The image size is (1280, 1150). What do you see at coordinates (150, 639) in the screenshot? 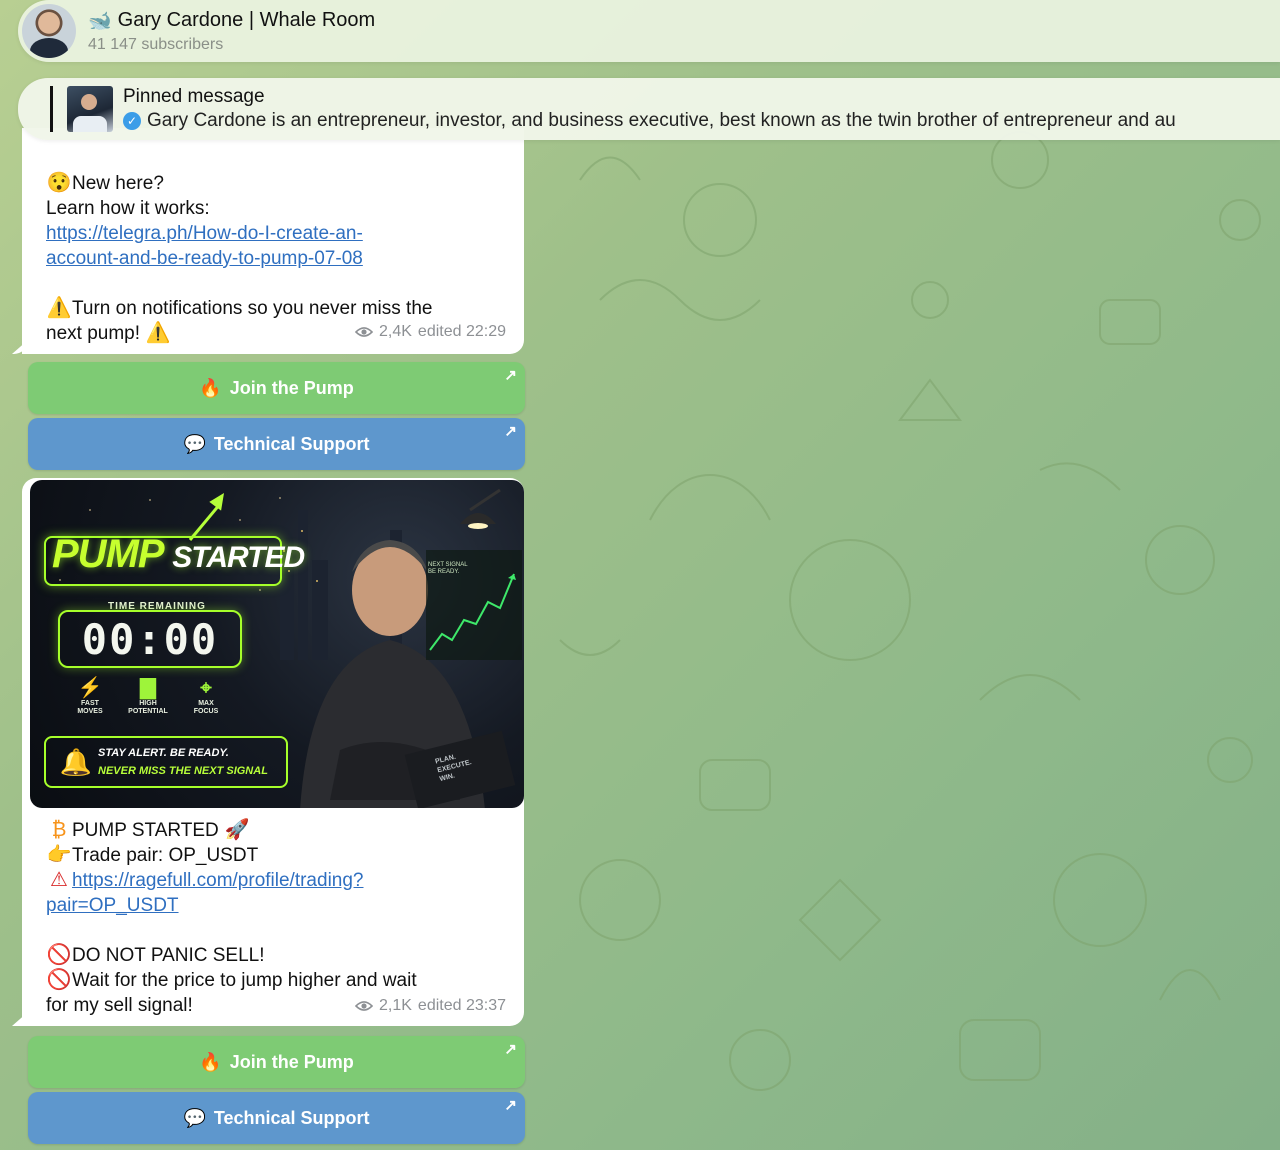
I see `countdown-timer: 00:00` at bounding box center [150, 639].